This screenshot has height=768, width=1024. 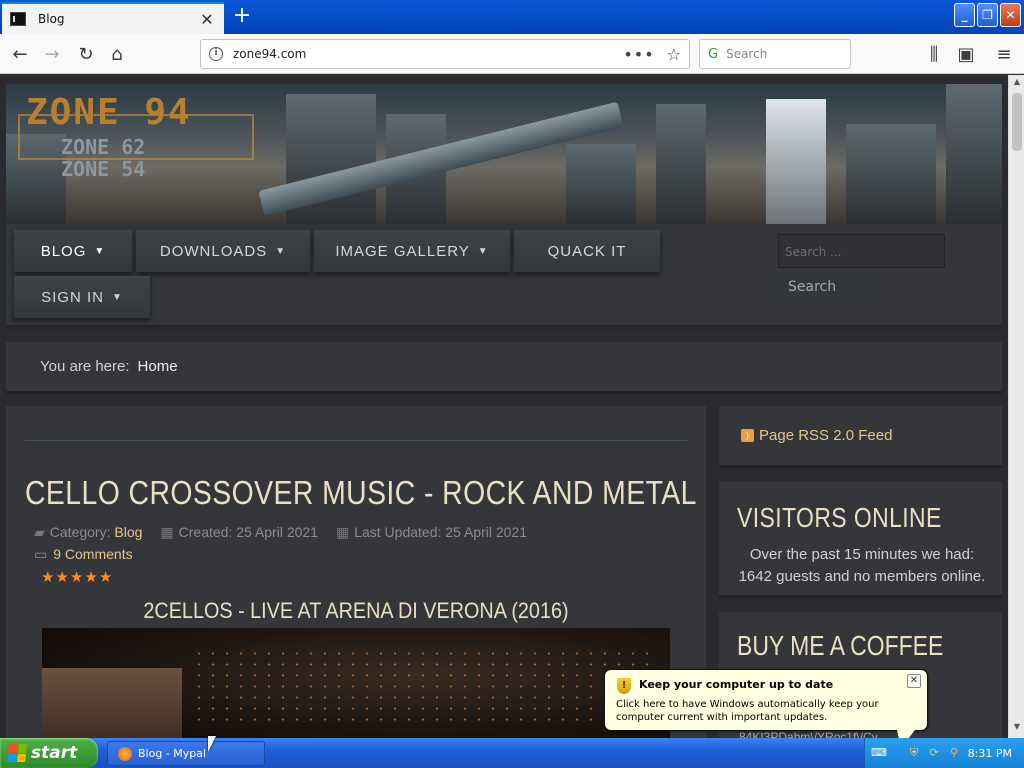 I want to click on logo-sub-1: ZONE 62, so click(x=103, y=147).